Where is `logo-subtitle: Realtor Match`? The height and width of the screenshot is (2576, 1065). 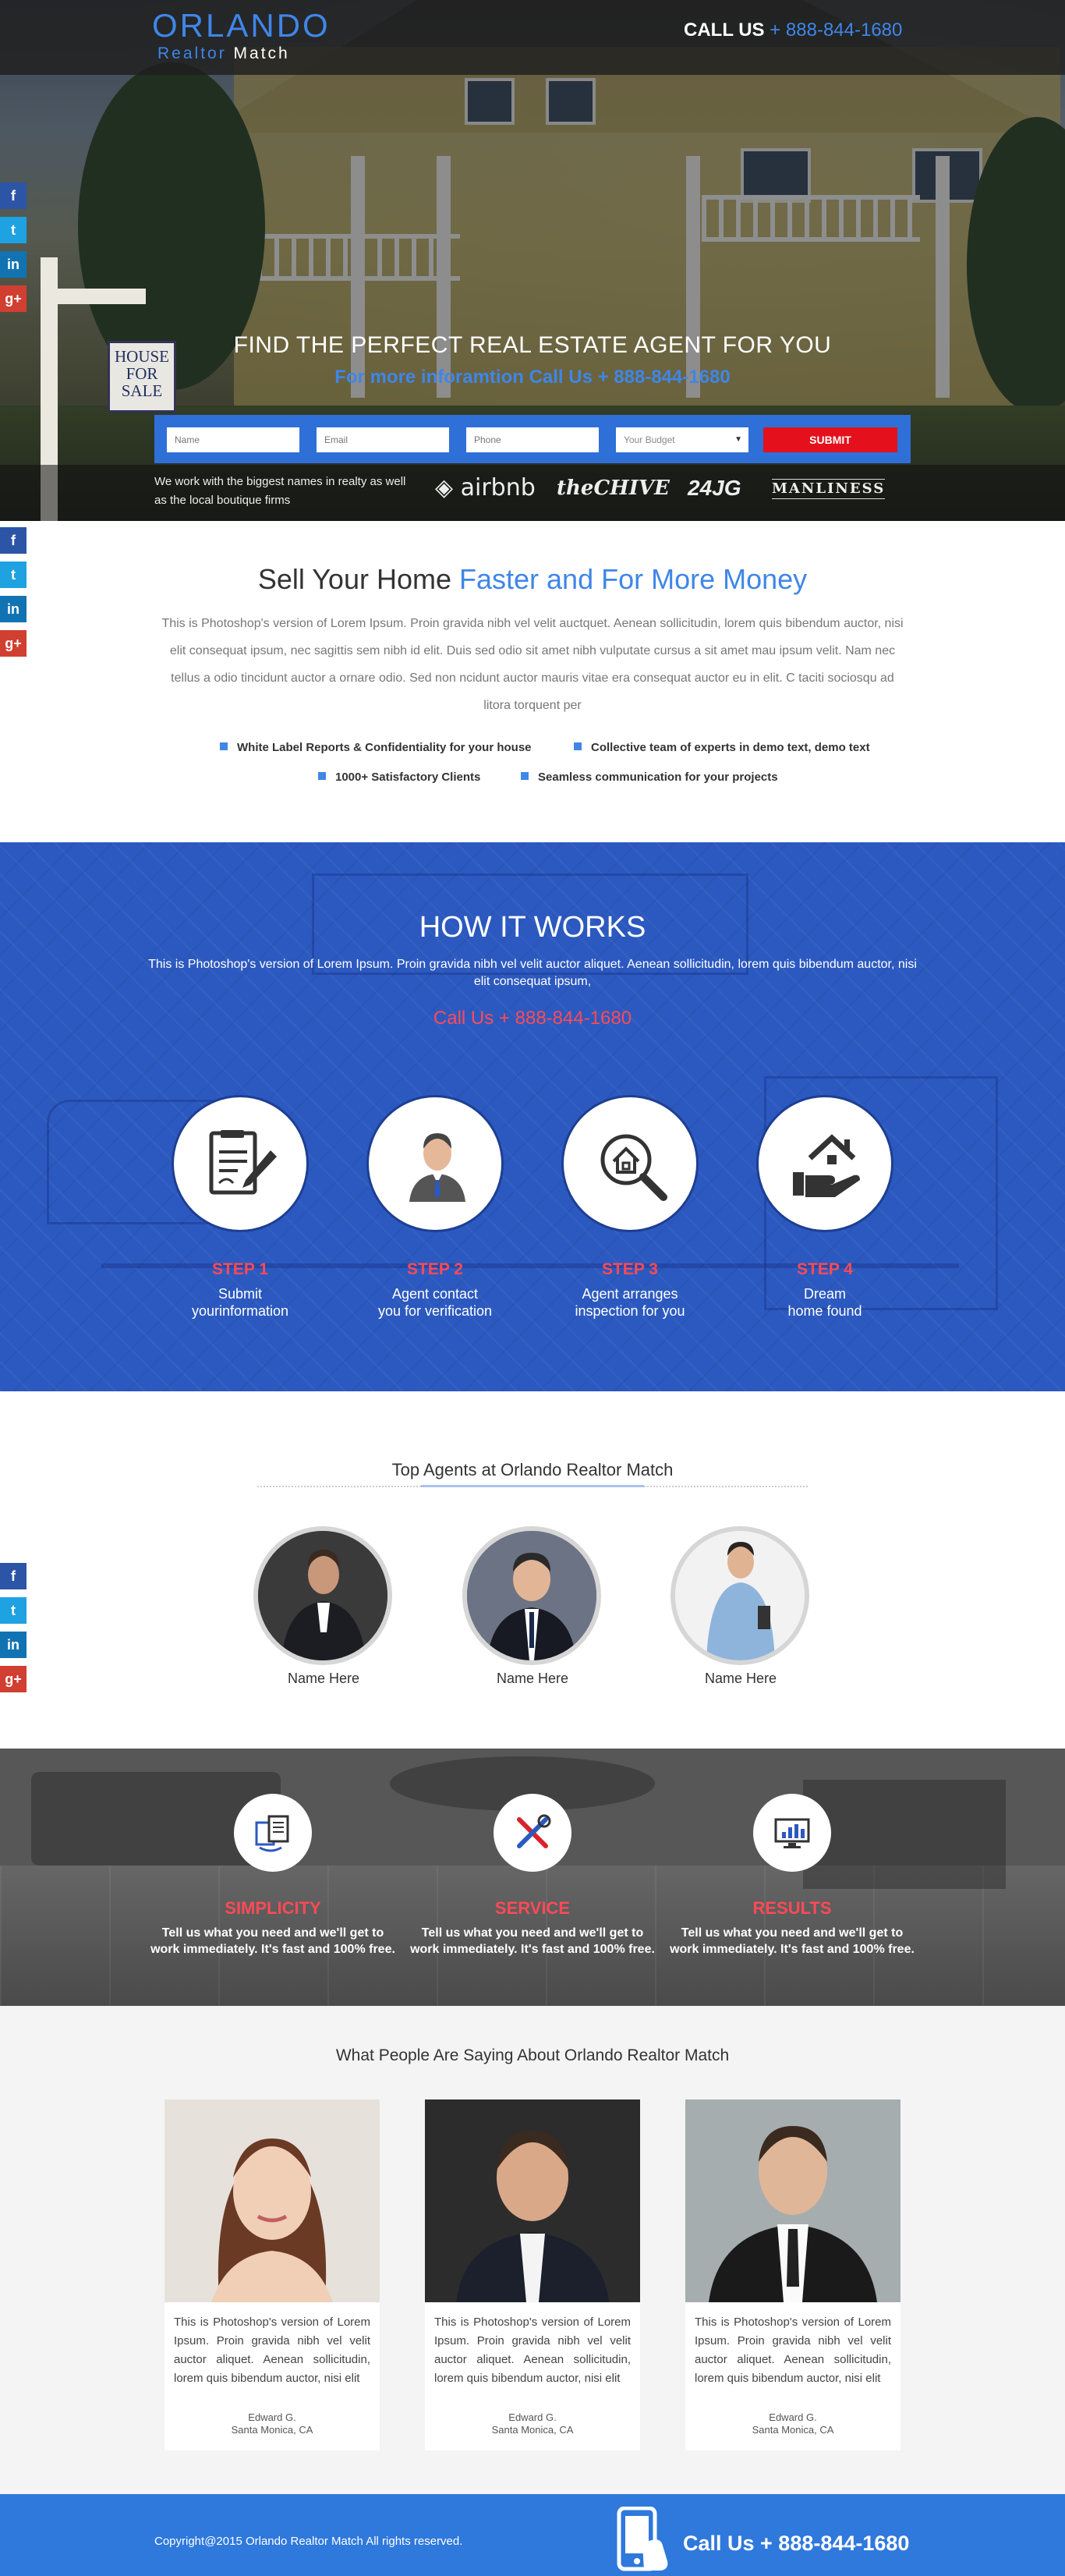
logo-subtitle: Realtor Match is located at coordinates (223, 53).